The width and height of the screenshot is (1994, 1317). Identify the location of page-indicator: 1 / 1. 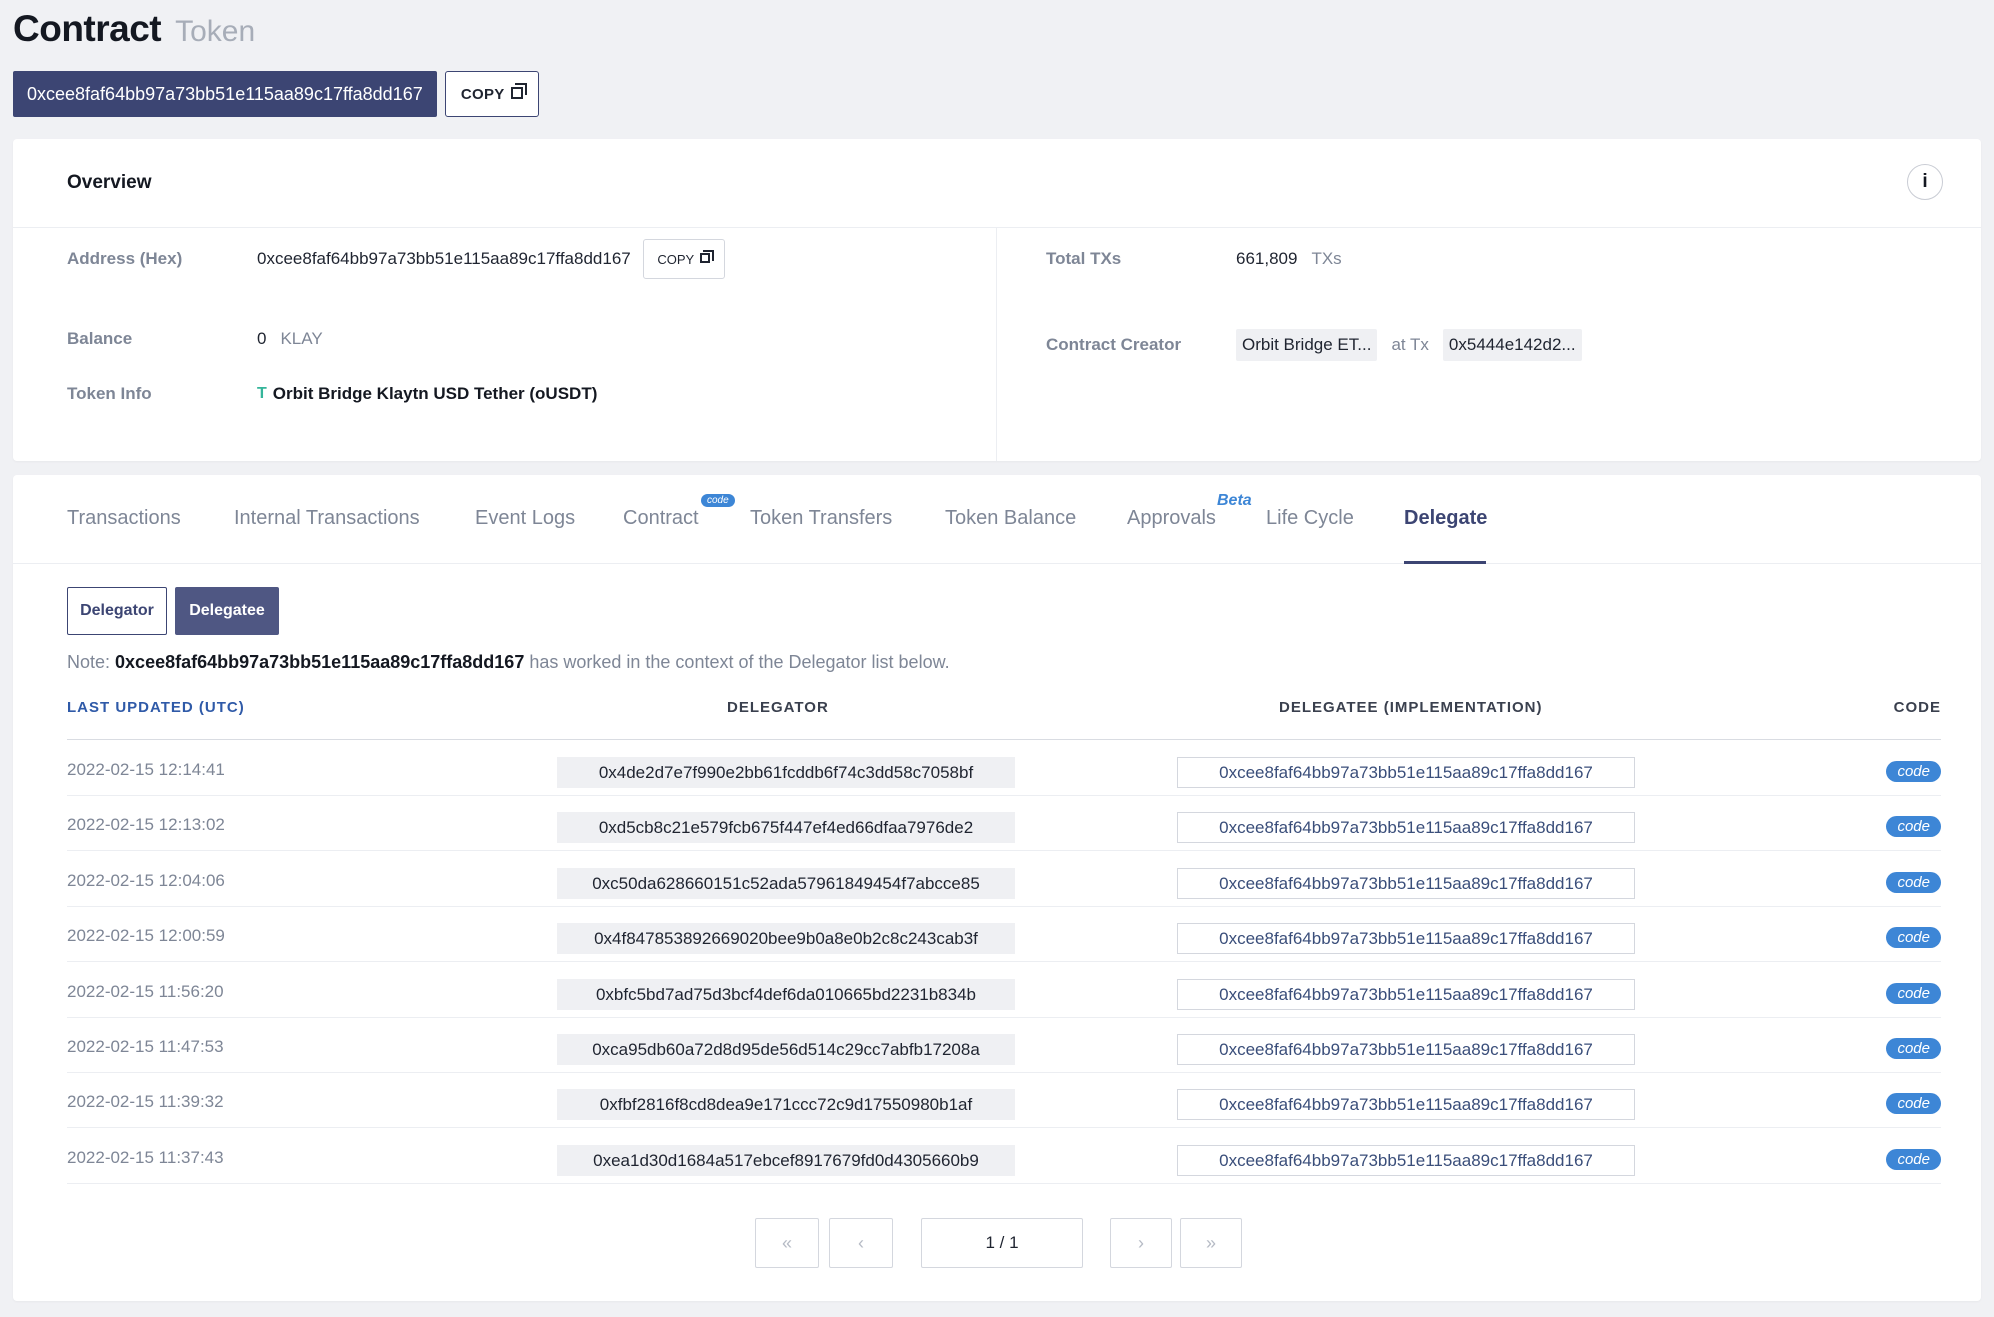
(1002, 1243).